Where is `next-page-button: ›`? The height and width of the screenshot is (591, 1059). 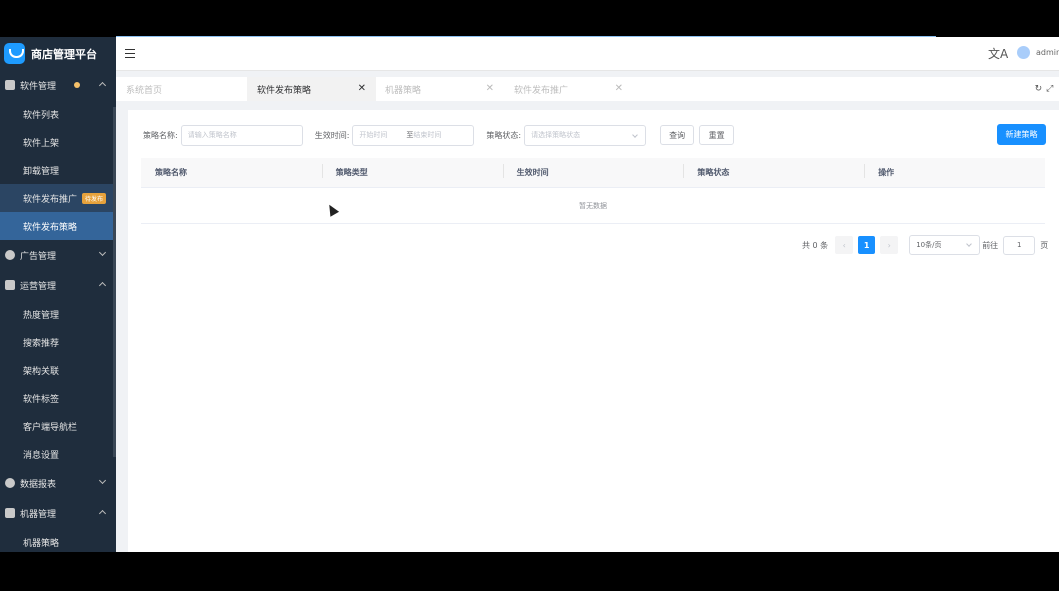 next-page-button: › is located at coordinates (889, 245).